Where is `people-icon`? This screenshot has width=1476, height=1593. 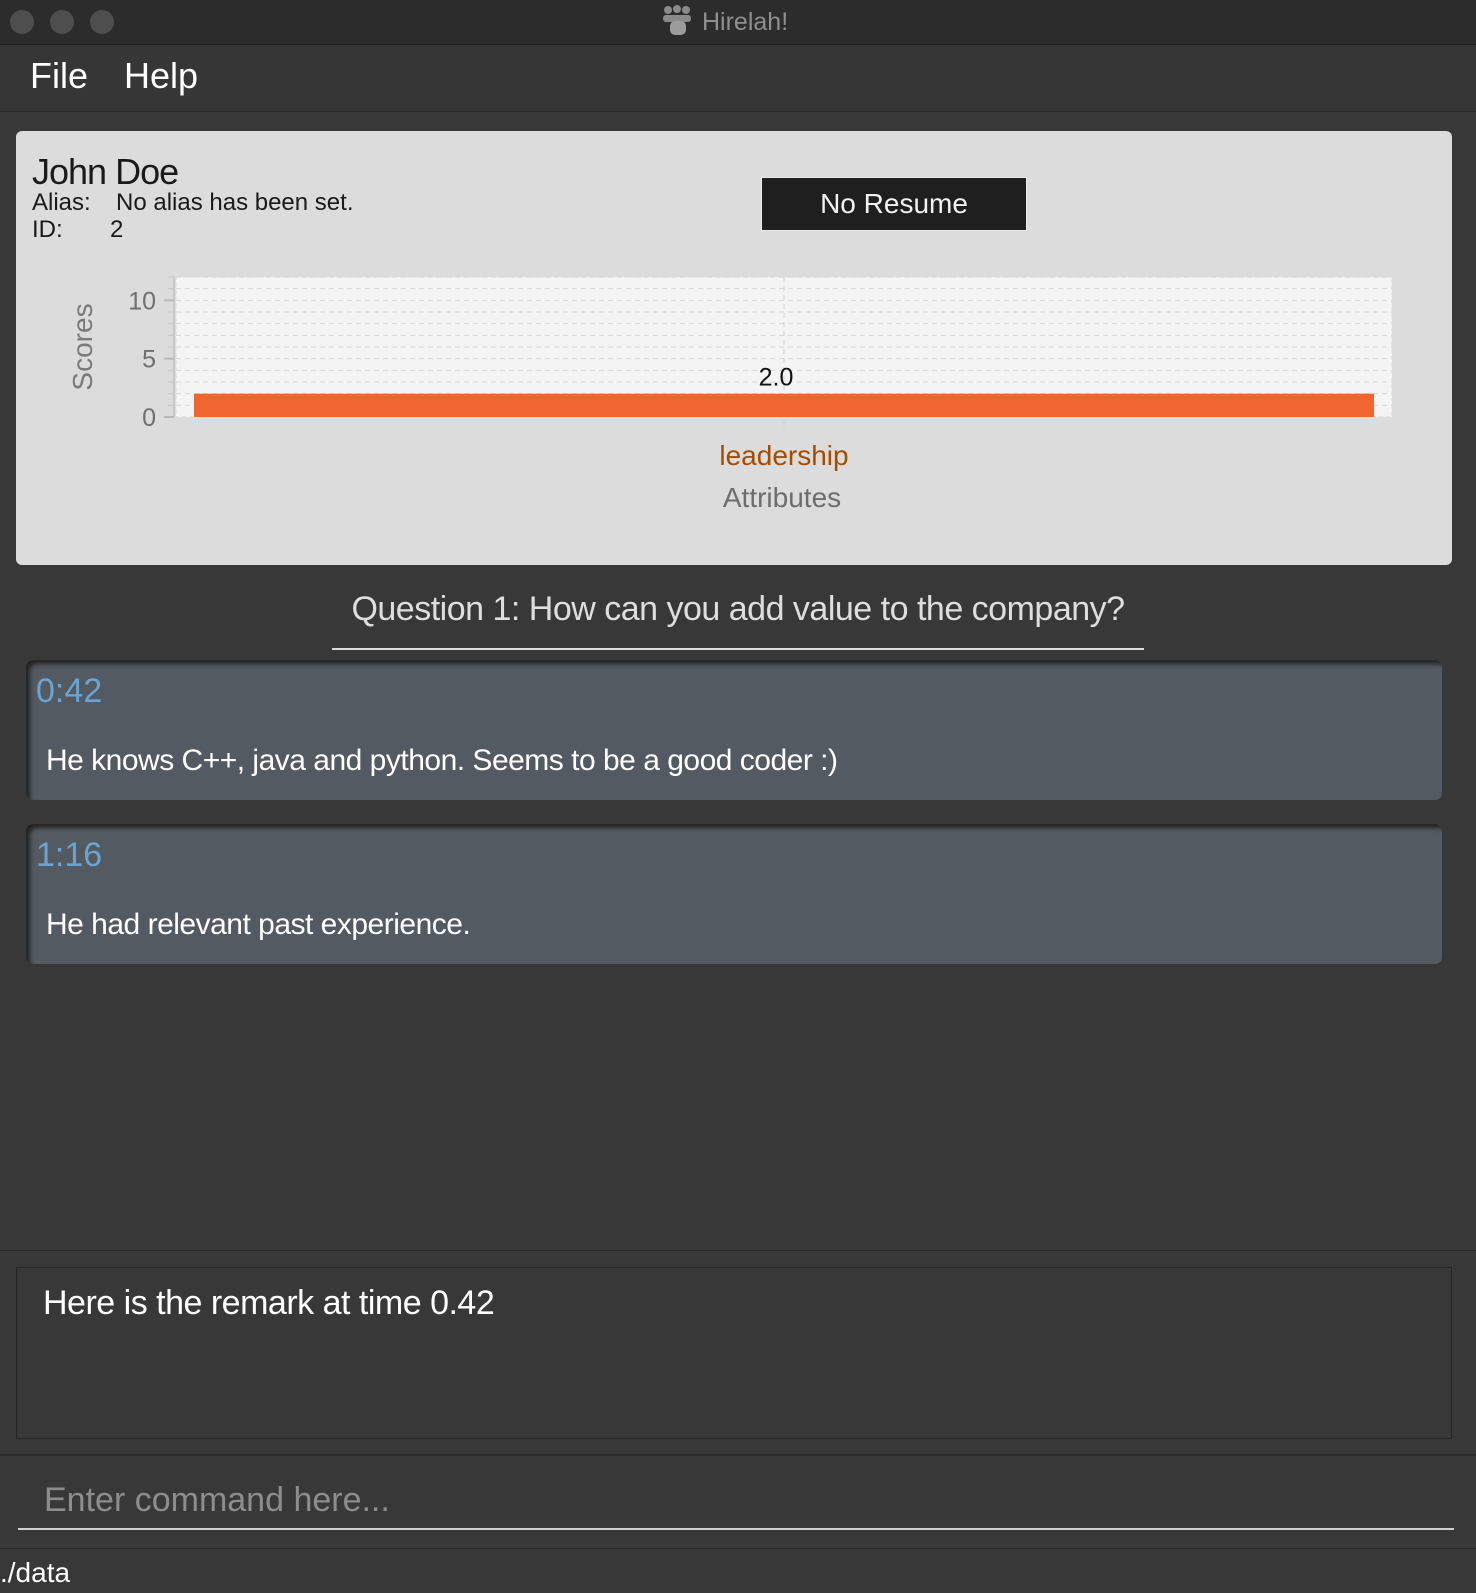 people-icon is located at coordinates (677, 22).